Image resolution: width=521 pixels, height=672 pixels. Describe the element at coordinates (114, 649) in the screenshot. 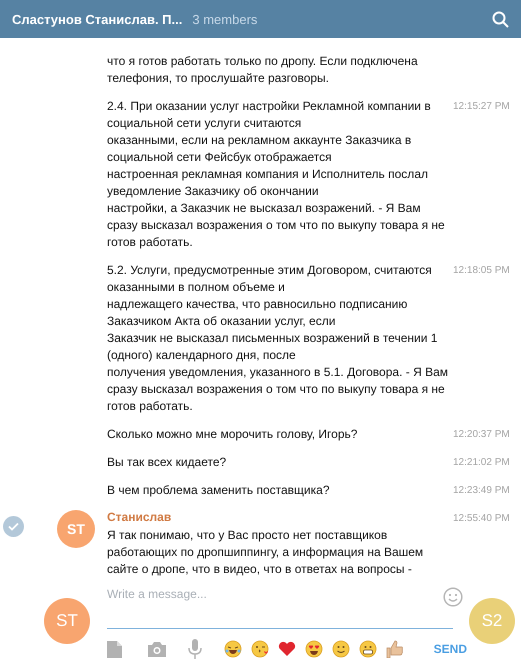

I see `file-icon` at that location.